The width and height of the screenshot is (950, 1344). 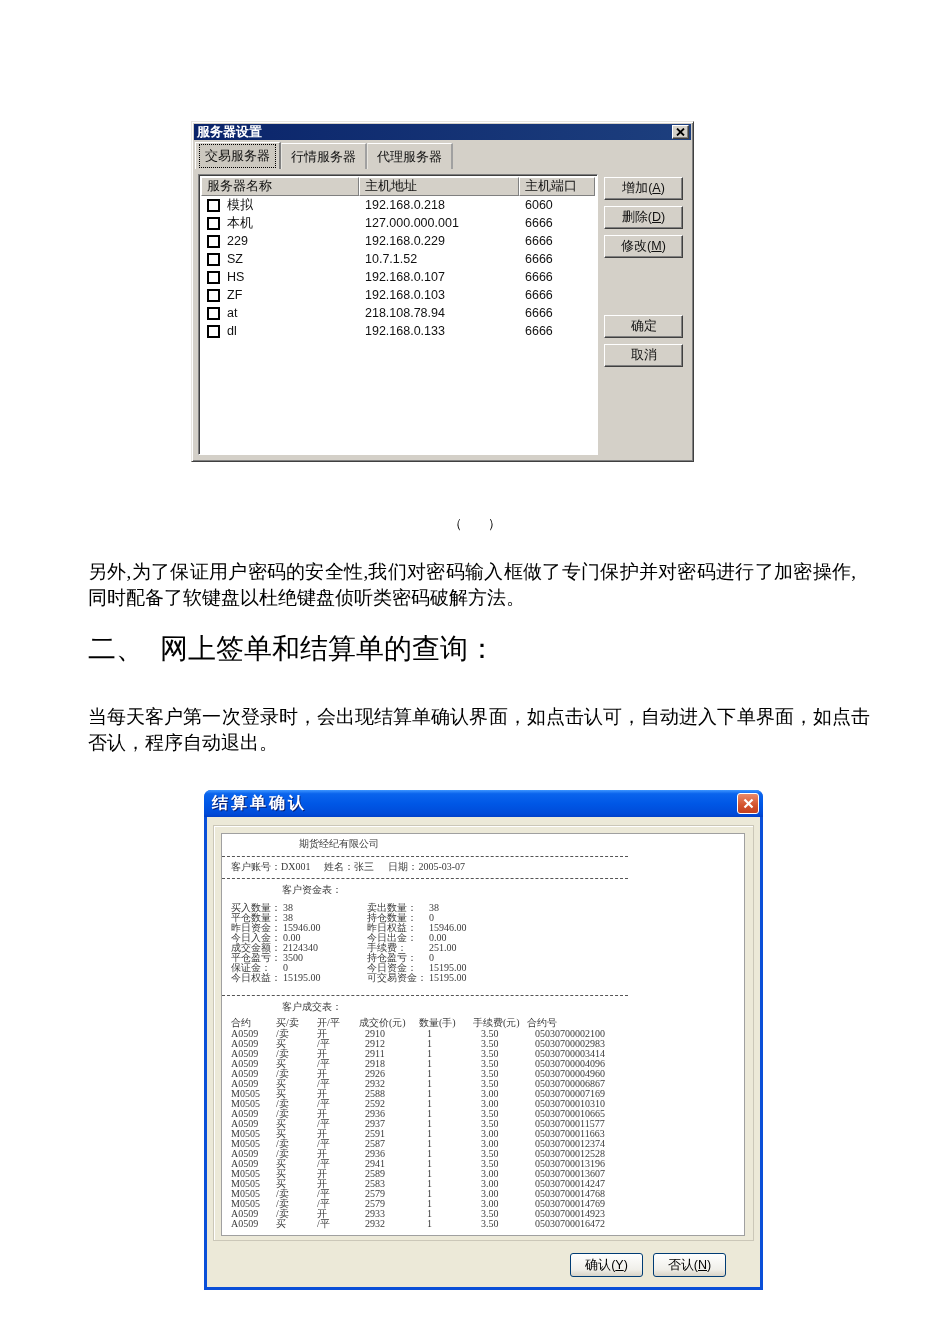 What do you see at coordinates (256, 928) in the screenshot?
I see `field-label: 昨日资金：` at bounding box center [256, 928].